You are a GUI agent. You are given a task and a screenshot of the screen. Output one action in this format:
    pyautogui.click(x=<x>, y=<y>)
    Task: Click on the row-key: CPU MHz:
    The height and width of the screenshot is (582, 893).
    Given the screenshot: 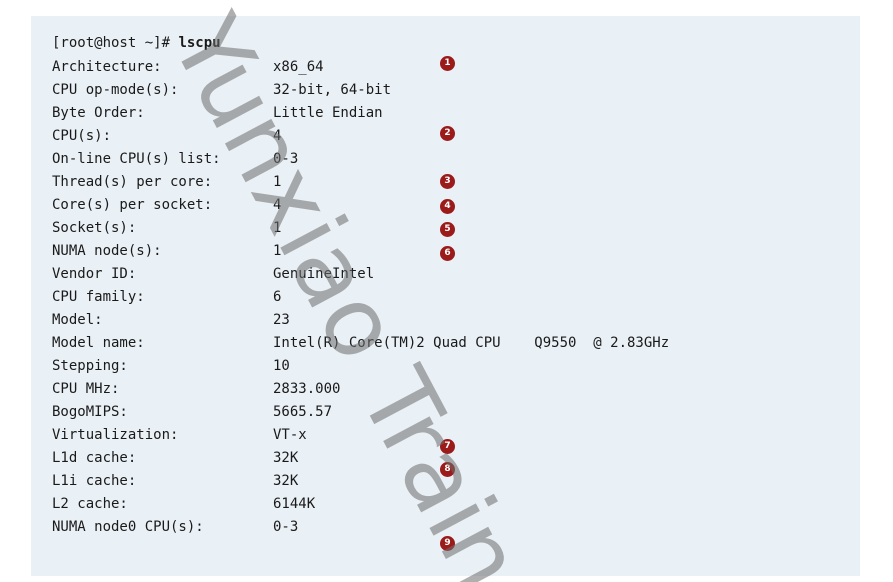 What is the action you would take?
    pyautogui.click(x=86, y=389)
    